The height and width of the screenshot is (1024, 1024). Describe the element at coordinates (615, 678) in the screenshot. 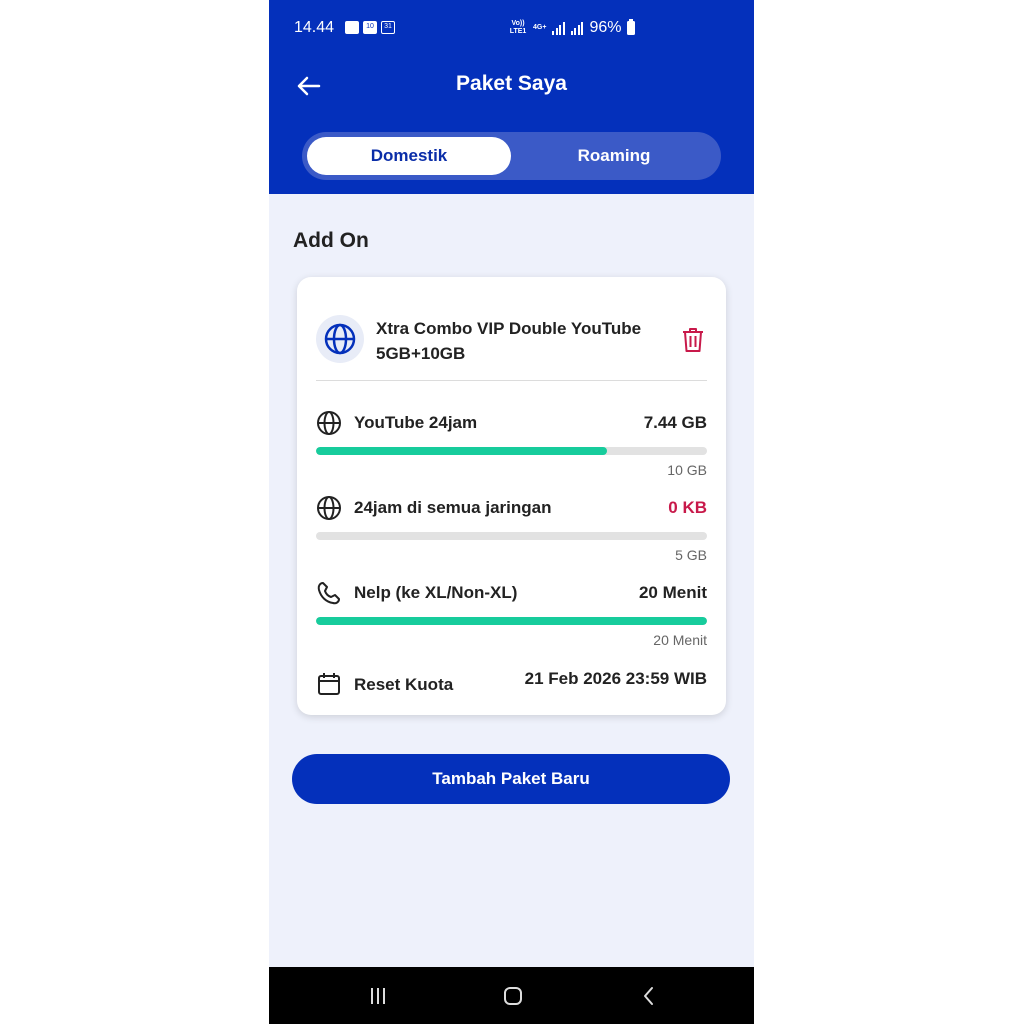

I see `reset-value: 21 Feb 2026 23:59 WIB` at that location.